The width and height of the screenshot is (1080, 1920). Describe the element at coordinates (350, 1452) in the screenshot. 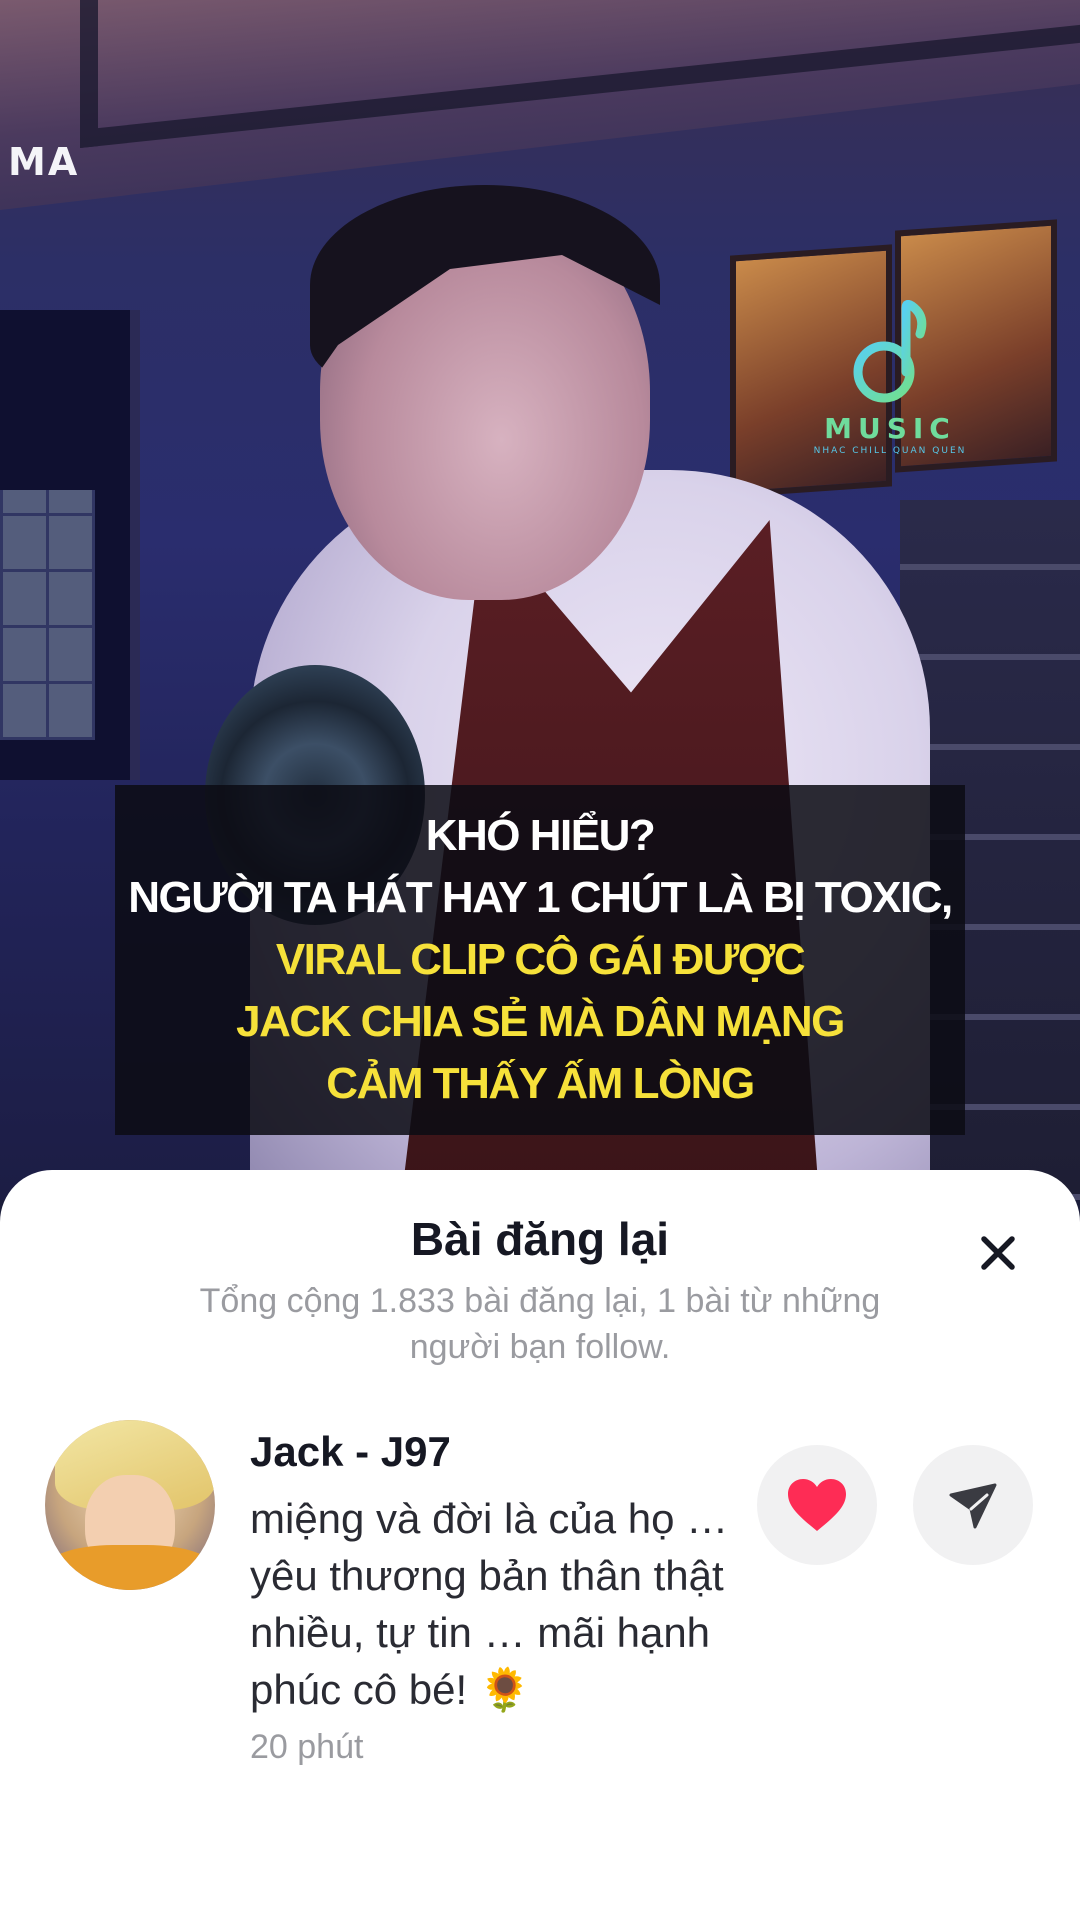

I see `repost-username: Jack - J97` at that location.